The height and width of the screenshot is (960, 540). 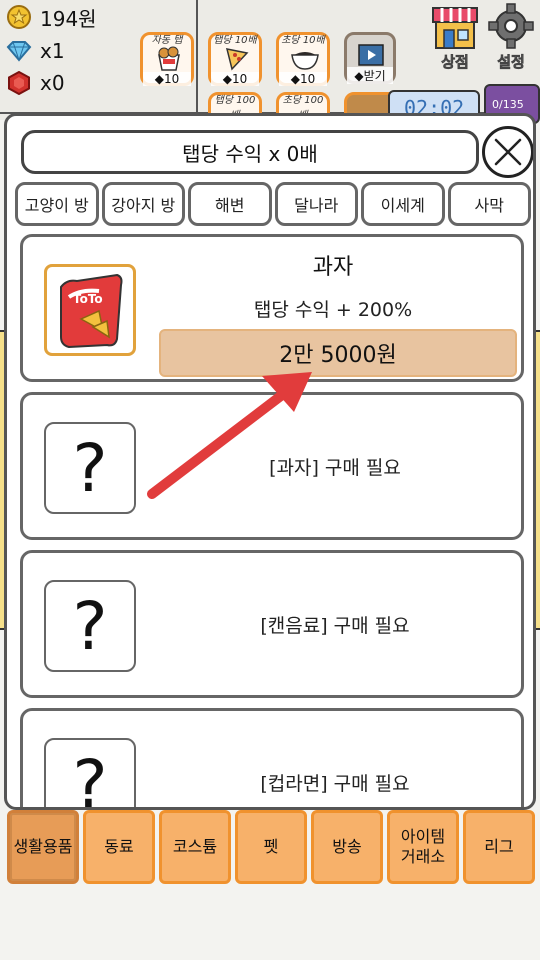 I want to click on tab-desert: 사막, so click(x=489, y=204).